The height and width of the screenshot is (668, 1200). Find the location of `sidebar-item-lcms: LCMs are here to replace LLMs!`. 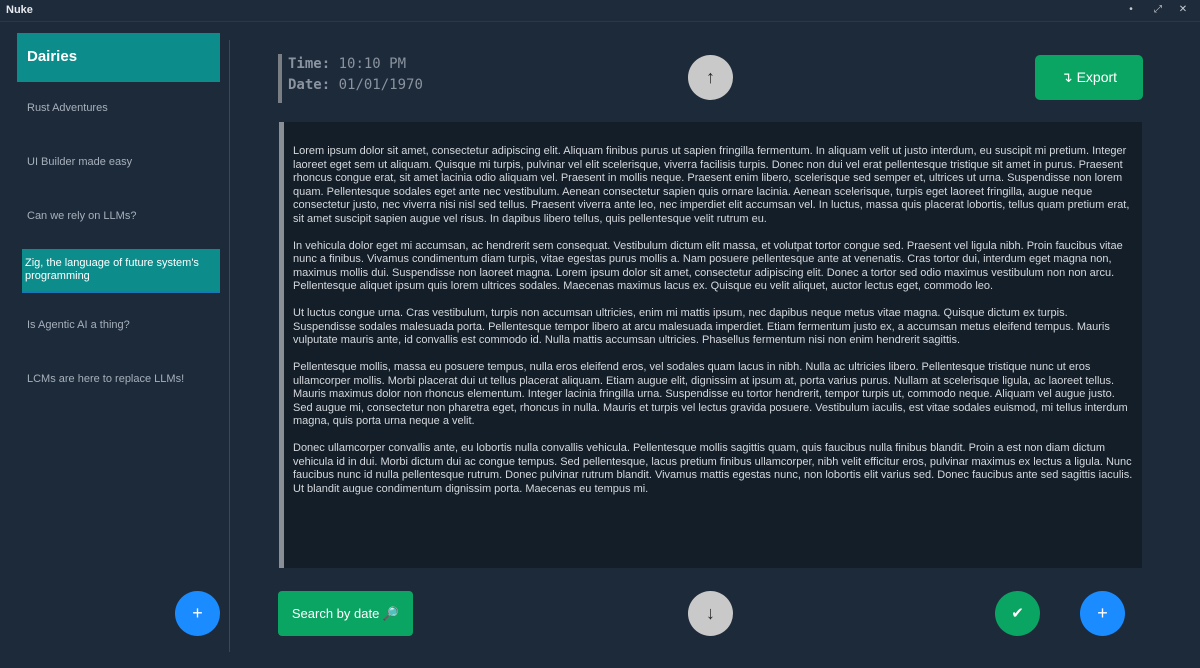

sidebar-item-lcms: LCMs are here to replace LLMs! is located at coordinates (121, 379).